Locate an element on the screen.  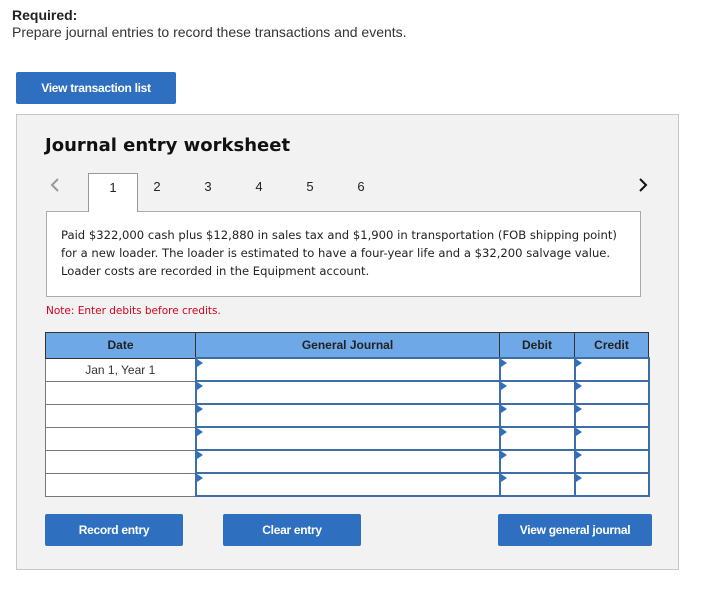
column-header-debit: Debit is located at coordinates (537, 345).